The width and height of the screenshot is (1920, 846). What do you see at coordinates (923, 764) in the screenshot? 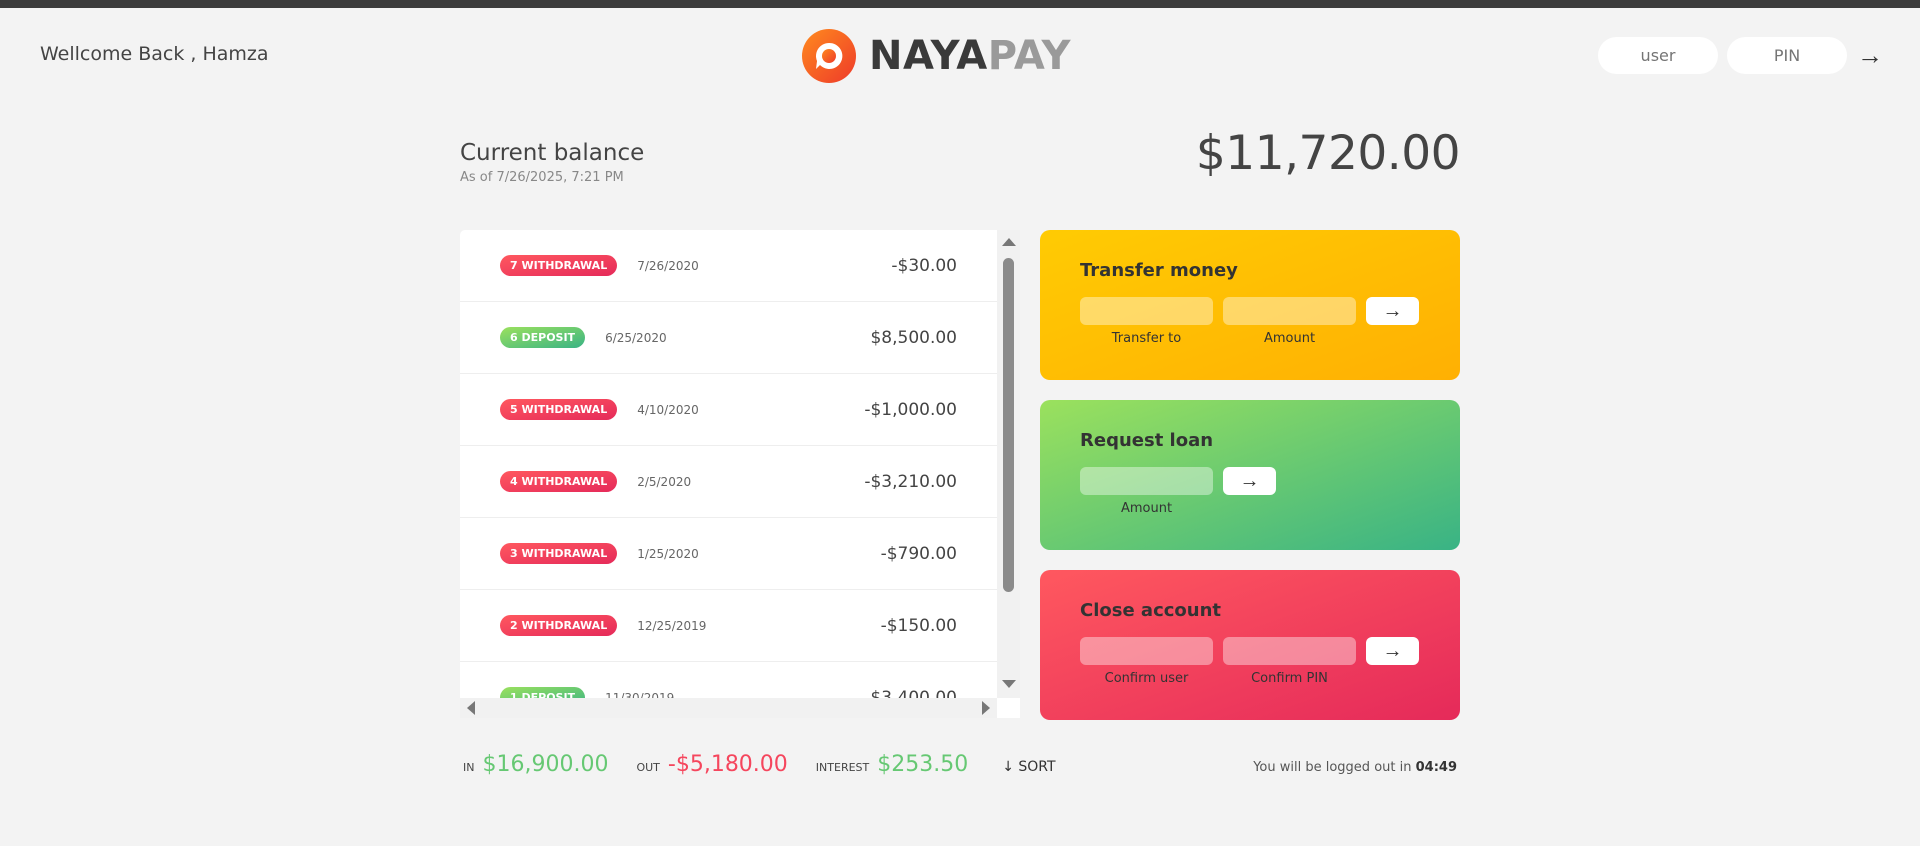
I see `summary-interest-value: $253.50` at bounding box center [923, 764].